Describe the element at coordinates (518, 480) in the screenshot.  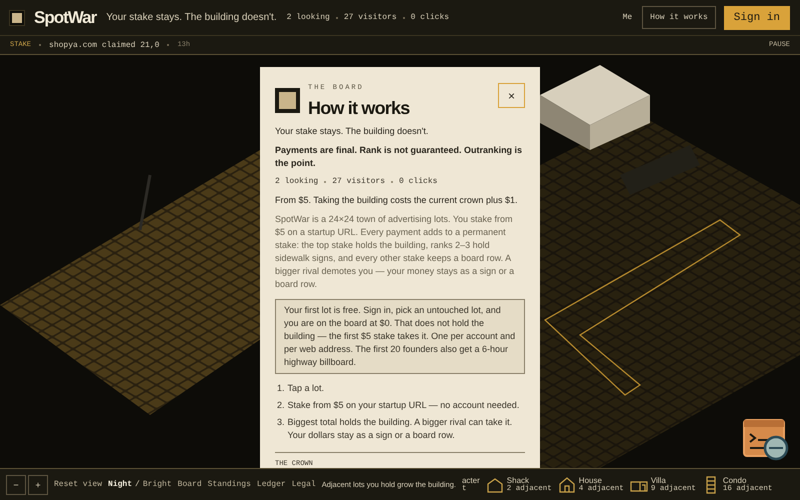
I see `legend-name: Shack` at that location.